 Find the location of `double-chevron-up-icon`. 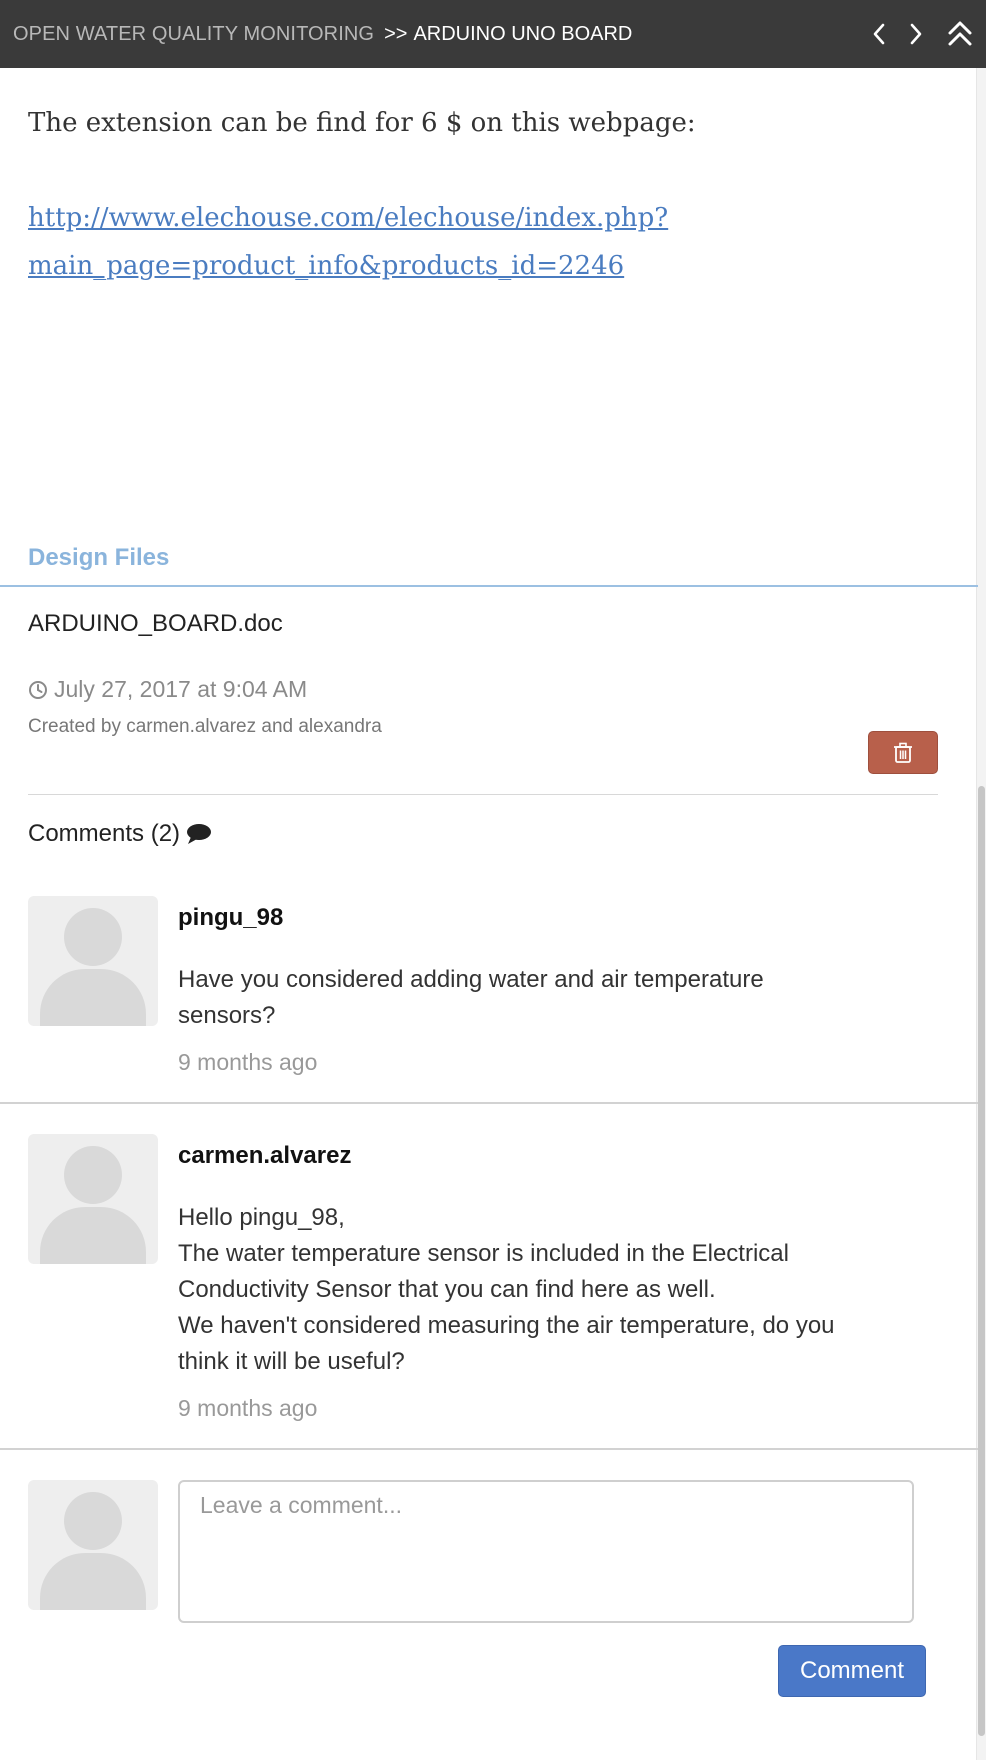

double-chevron-up-icon is located at coordinates (960, 33).